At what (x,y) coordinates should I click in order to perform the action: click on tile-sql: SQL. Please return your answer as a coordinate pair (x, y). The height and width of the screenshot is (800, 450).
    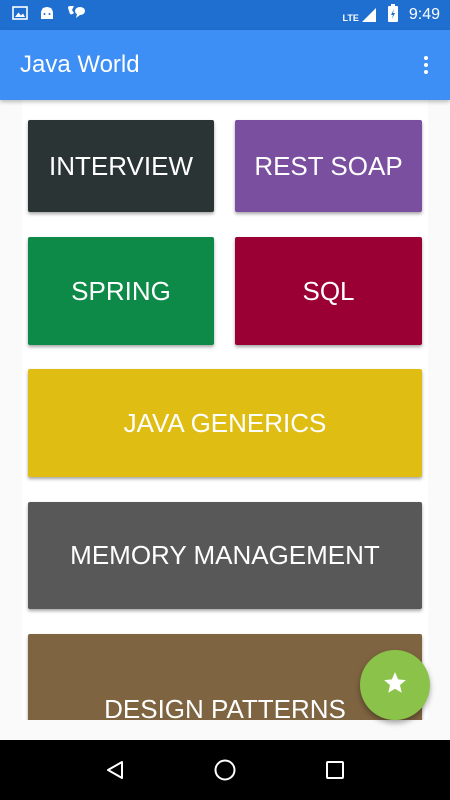
    Looking at the image, I should click on (328, 291).